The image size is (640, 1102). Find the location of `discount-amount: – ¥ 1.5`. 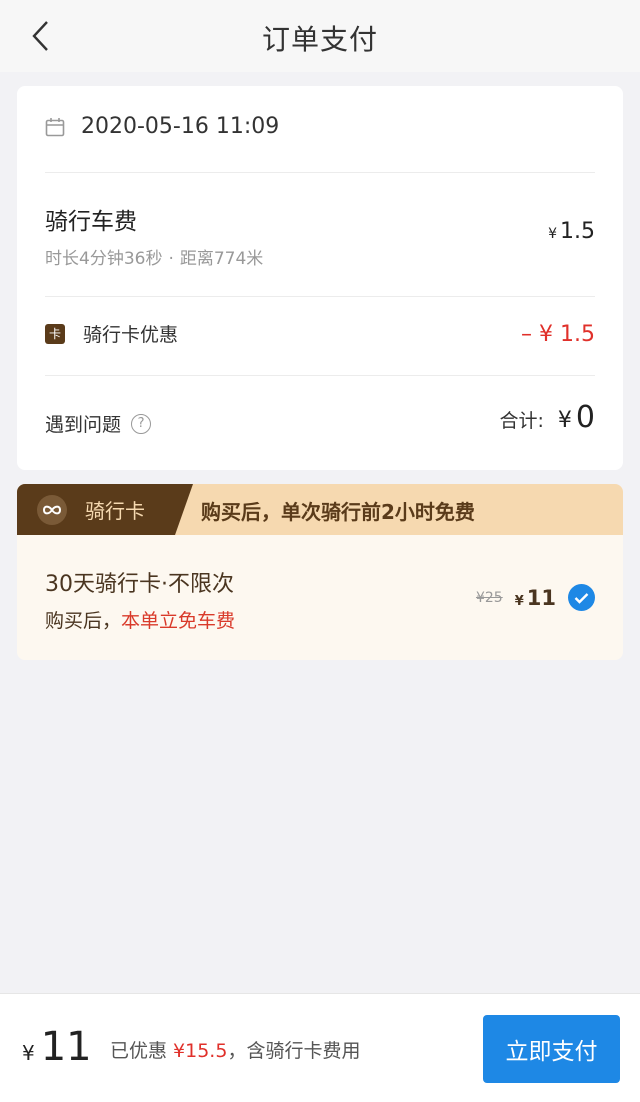

discount-amount: – ¥ 1.5 is located at coordinates (558, 334).